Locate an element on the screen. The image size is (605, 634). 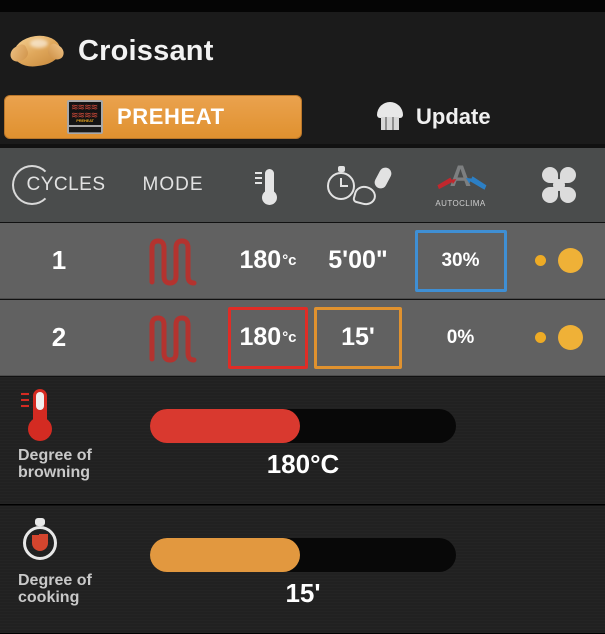
cooking-value: 15' is located at coordinates (303, 593).